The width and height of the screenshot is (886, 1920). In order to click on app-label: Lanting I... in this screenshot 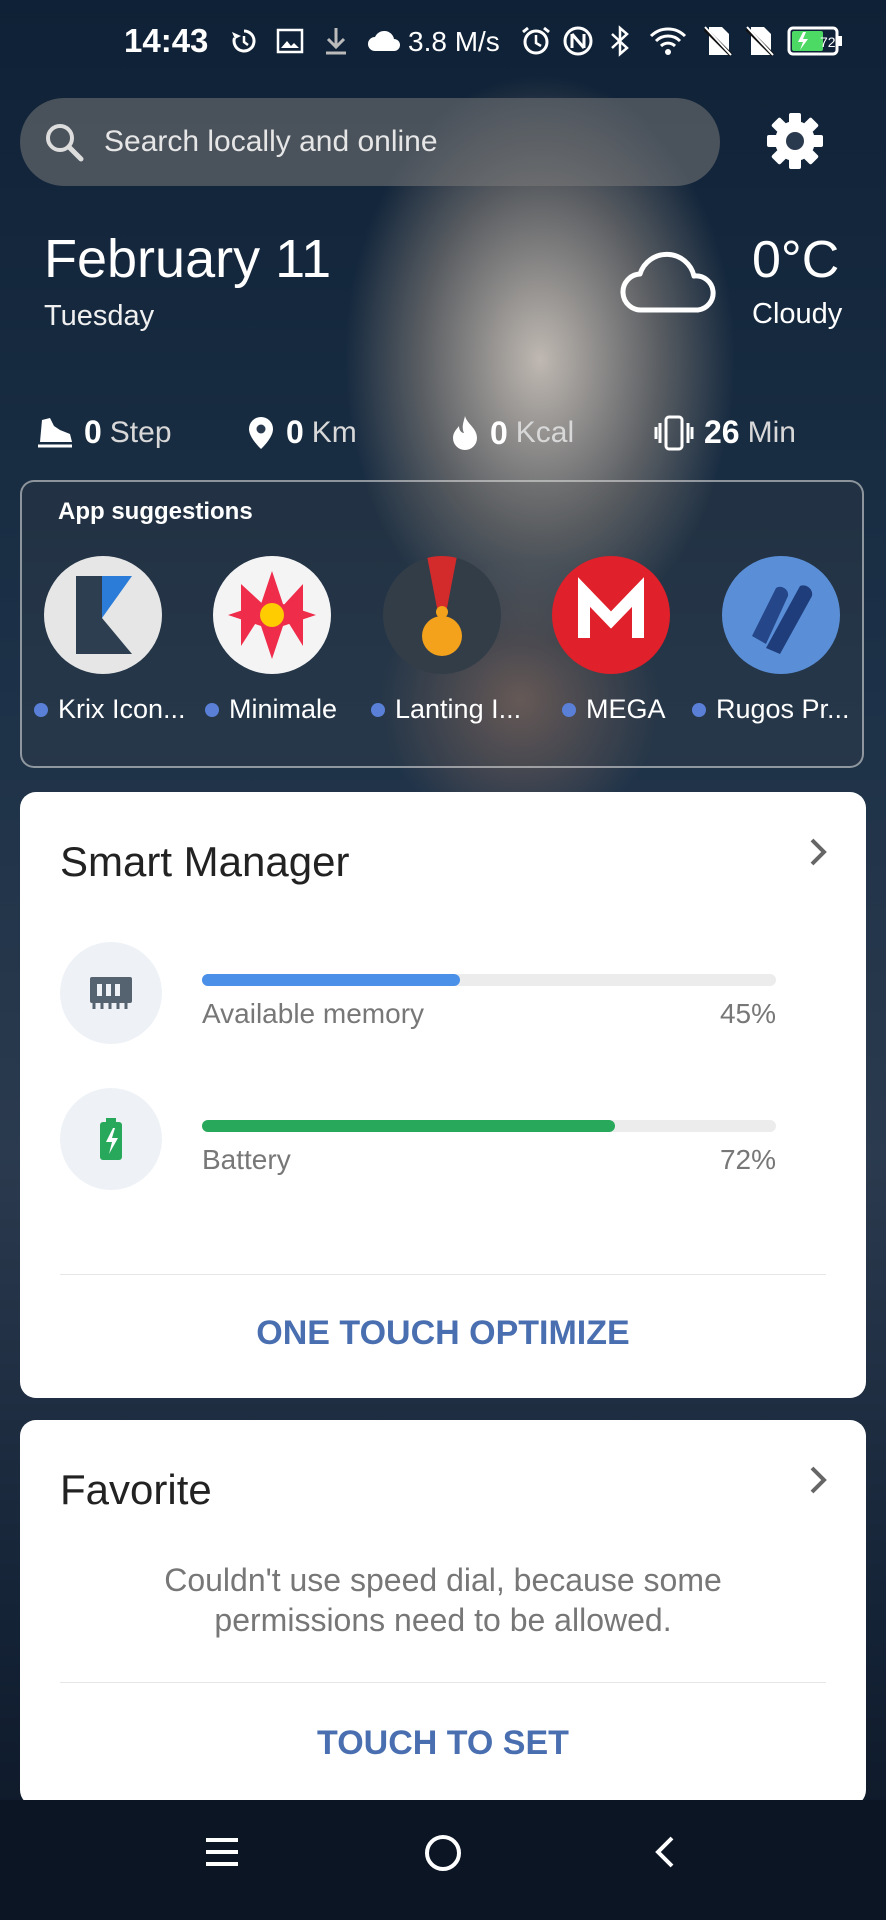, I will do `click(461, 709)`.